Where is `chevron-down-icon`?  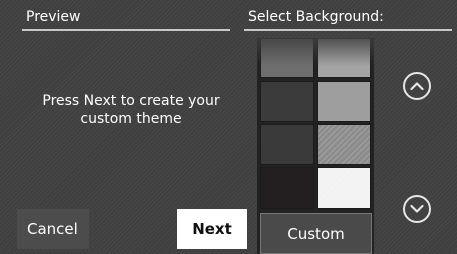
chevron-down-icon is located at coordinates (417, 208).